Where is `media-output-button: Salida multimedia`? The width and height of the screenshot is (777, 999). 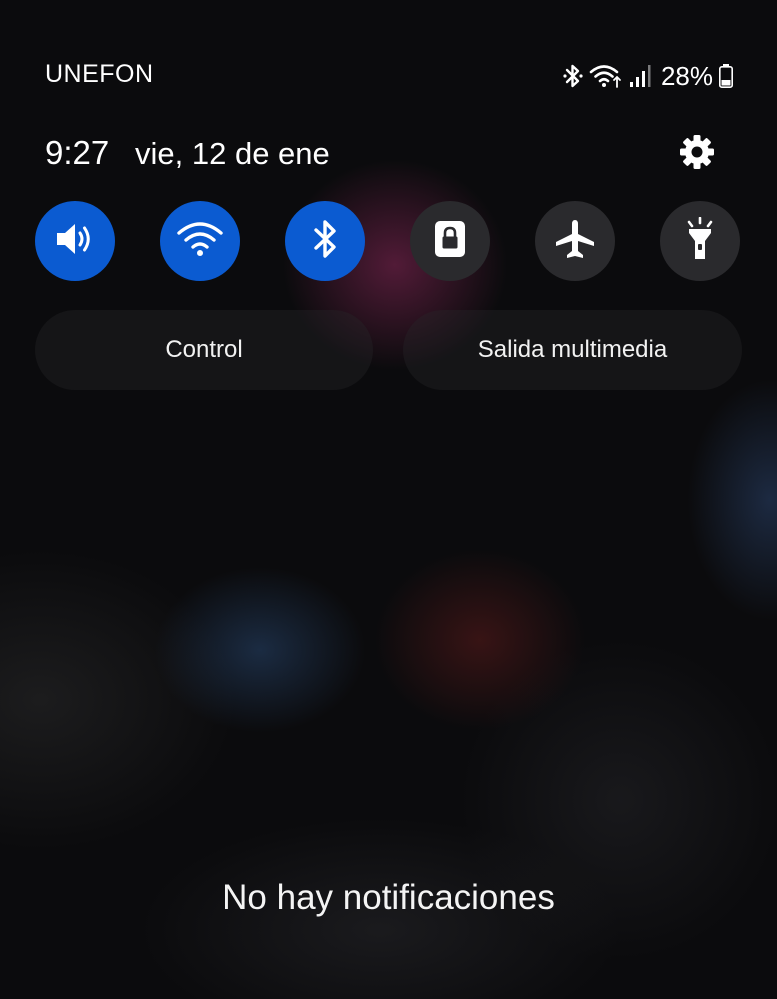 media-output-button: Salida multimedia is located at coordinates (572, 350).